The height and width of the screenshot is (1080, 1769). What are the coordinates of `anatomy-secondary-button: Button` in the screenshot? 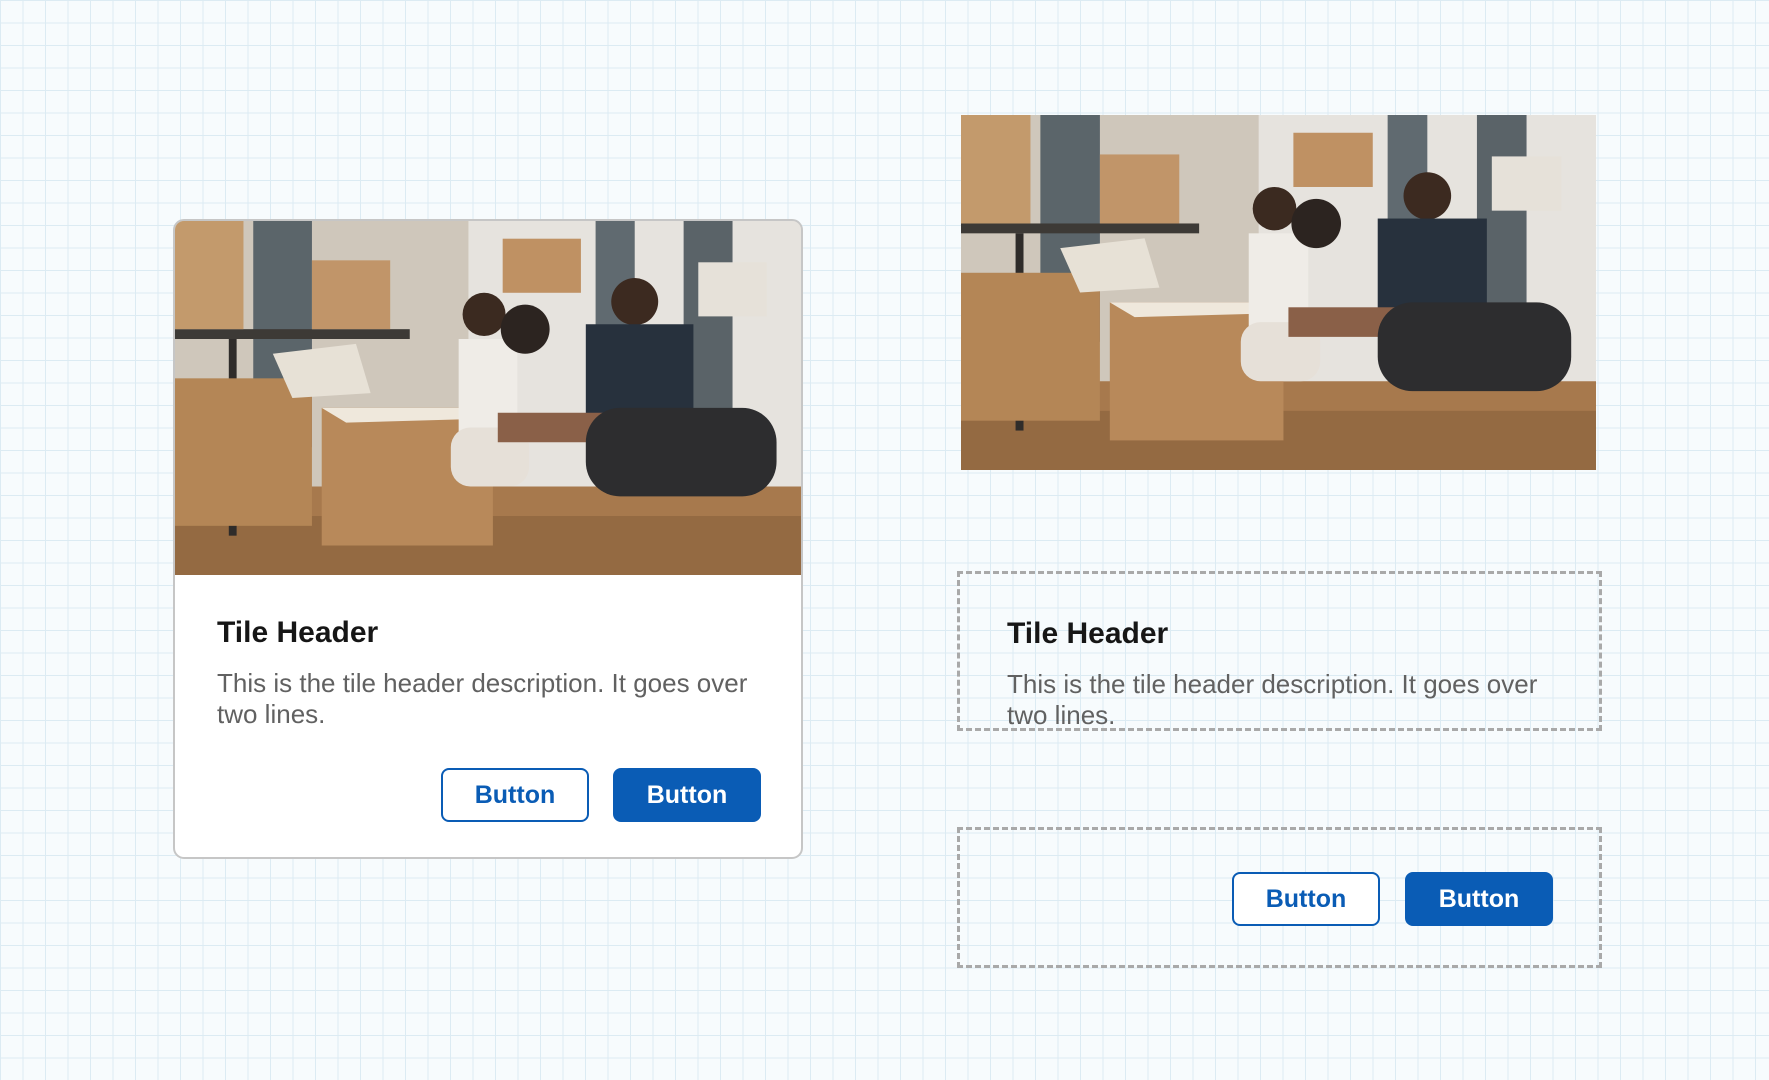 It's located at (1306, 899).